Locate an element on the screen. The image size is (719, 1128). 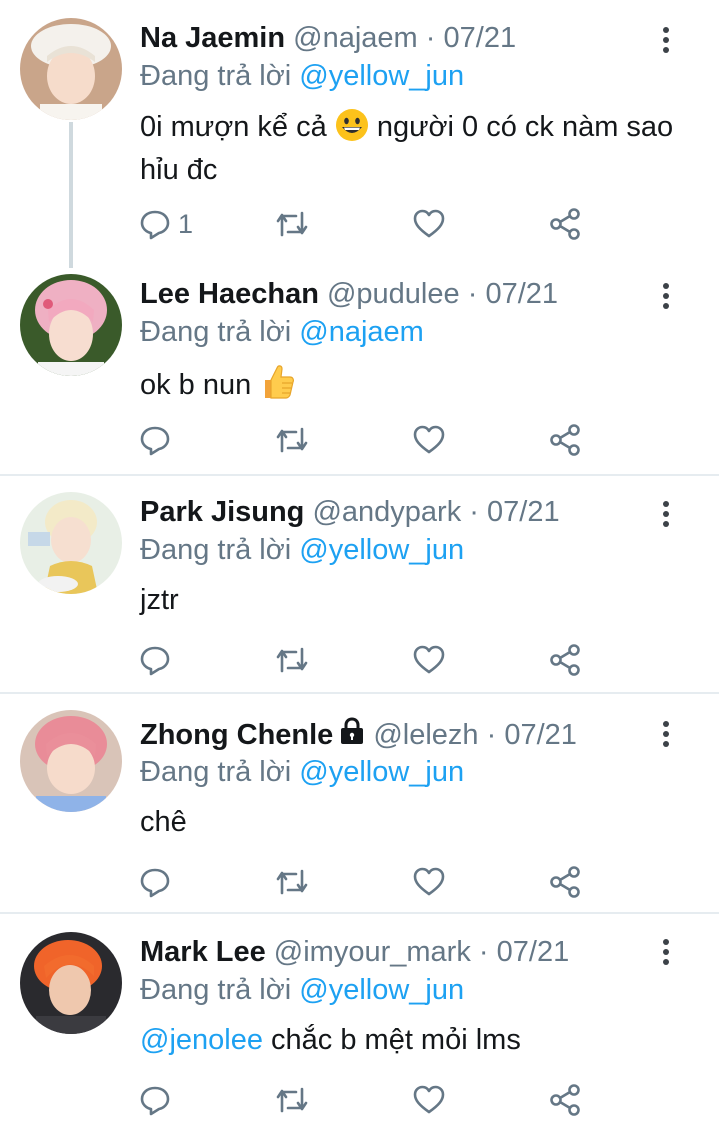
tweet-header: Na Jaemin @najaem · 07/21 is located at coordinates (328, 38).